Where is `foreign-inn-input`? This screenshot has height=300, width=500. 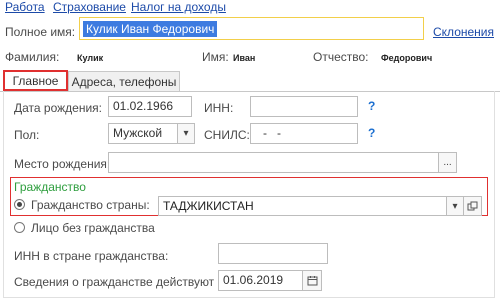
foreign-inn-input is located at coordinates (273, 253).